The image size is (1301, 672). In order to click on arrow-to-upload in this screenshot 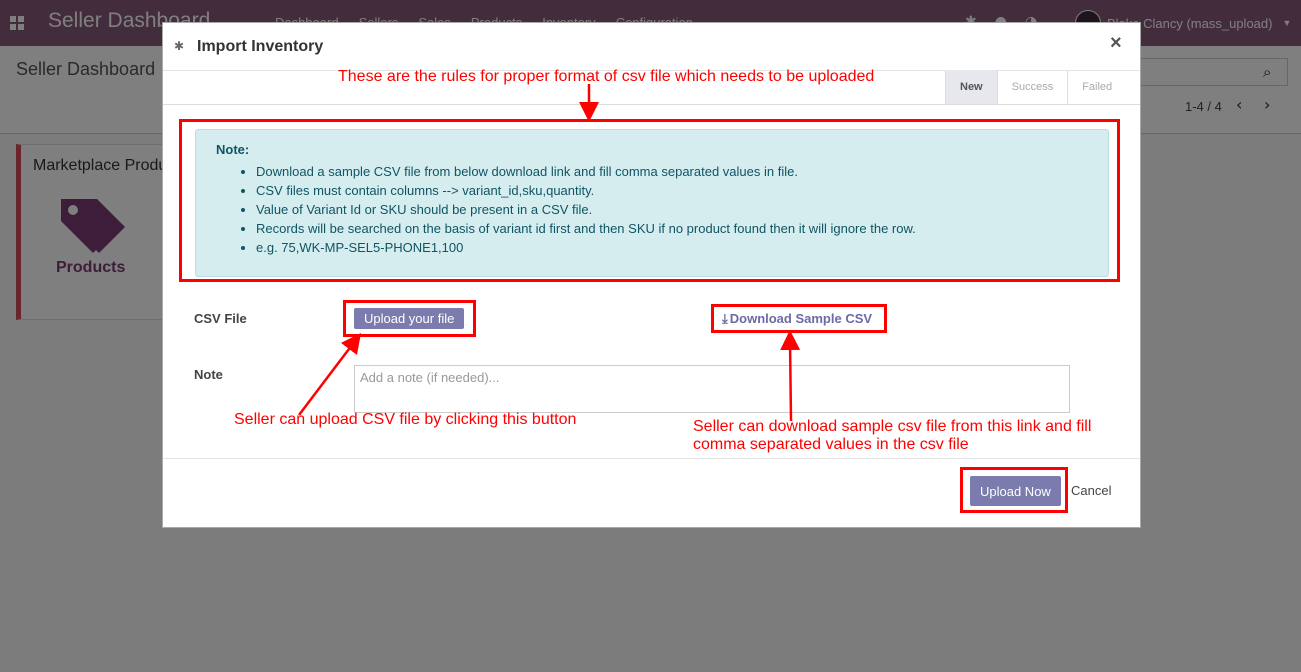, I will do `click(330, 374)`.